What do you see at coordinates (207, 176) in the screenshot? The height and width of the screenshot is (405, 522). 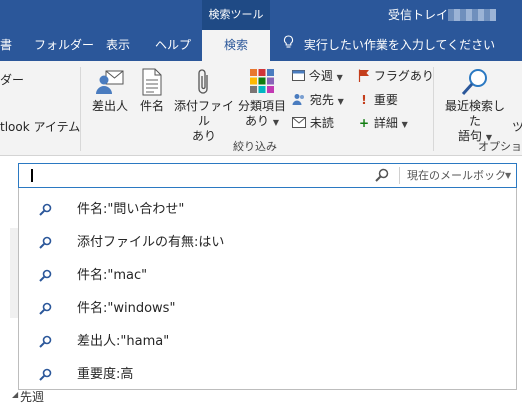 I see `search-input` at bounding box center [207, 176].